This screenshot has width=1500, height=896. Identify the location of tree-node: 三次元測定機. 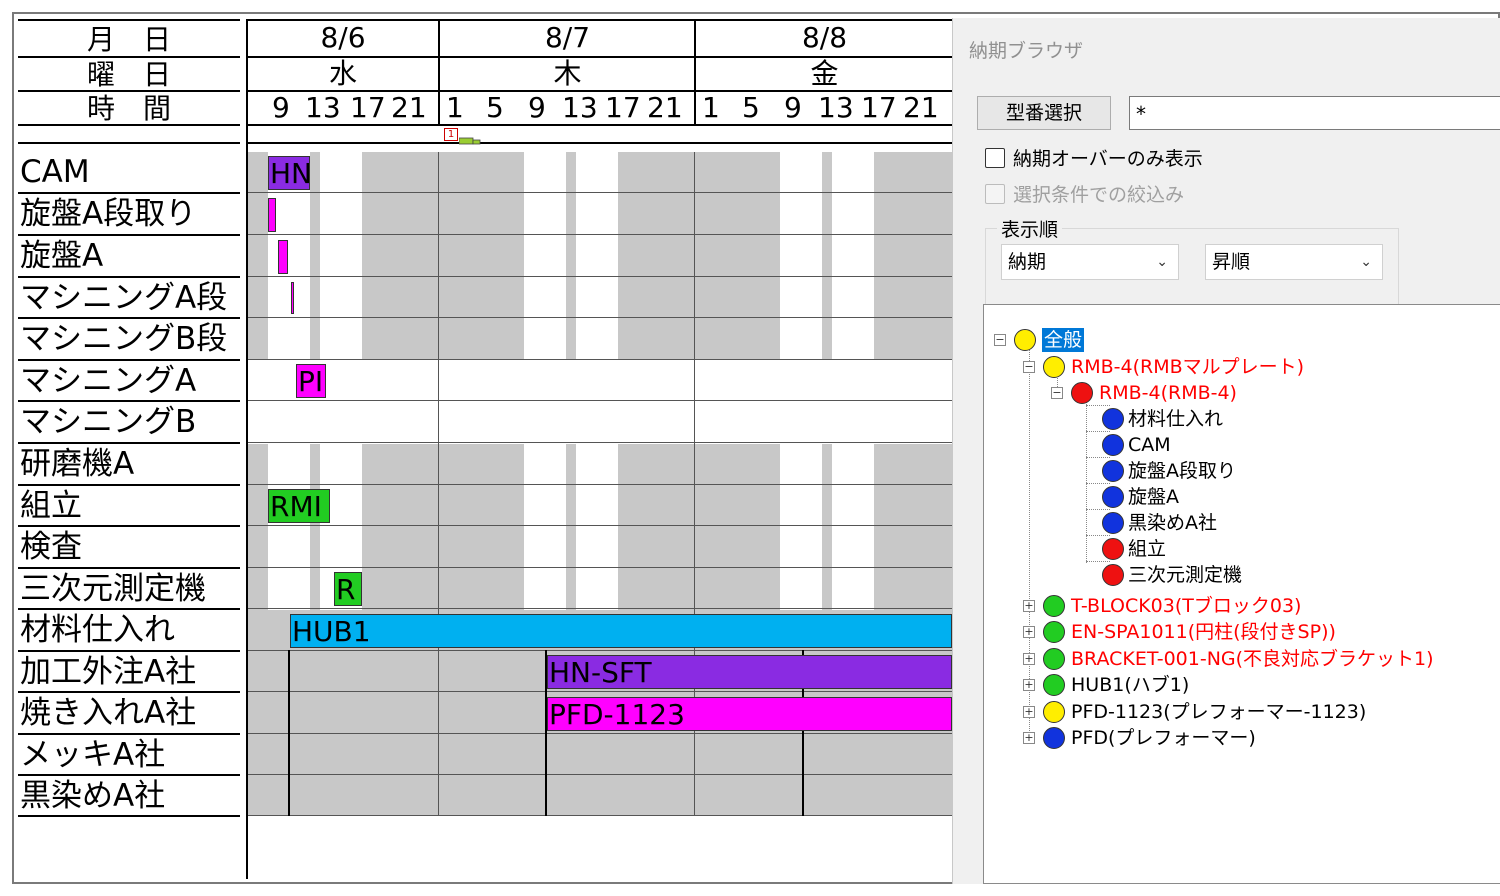
(1185, 575).